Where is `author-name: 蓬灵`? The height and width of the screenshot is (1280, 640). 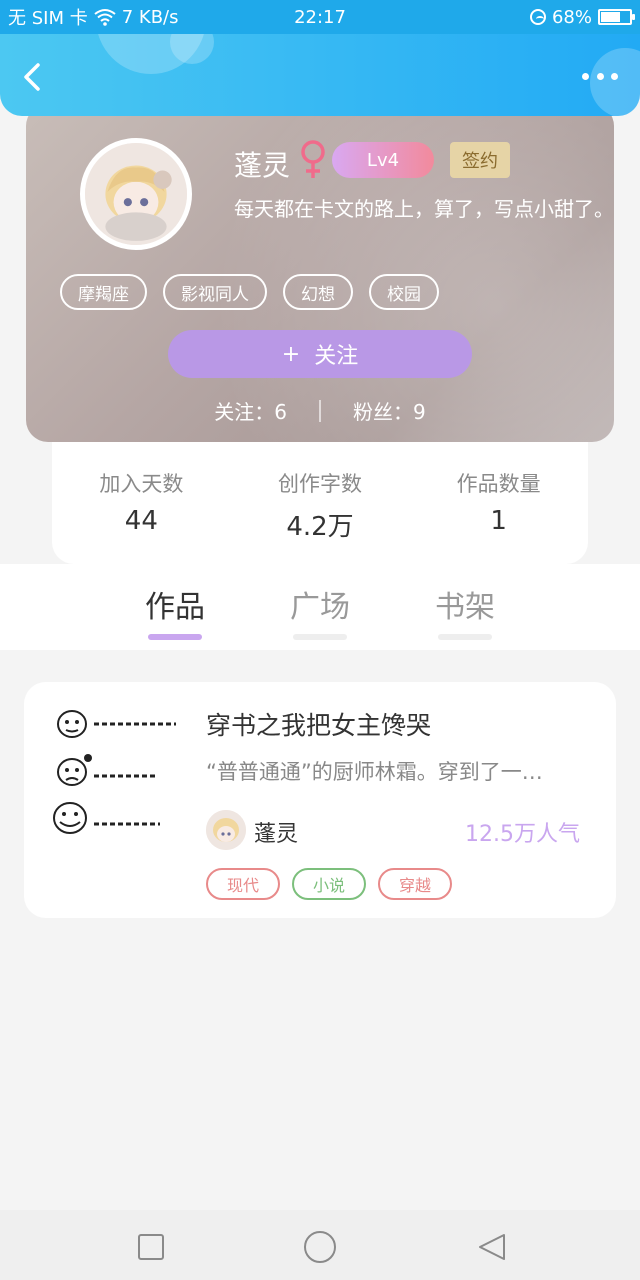 author-name: 蓬灵 is located at coordinates (276, 834).